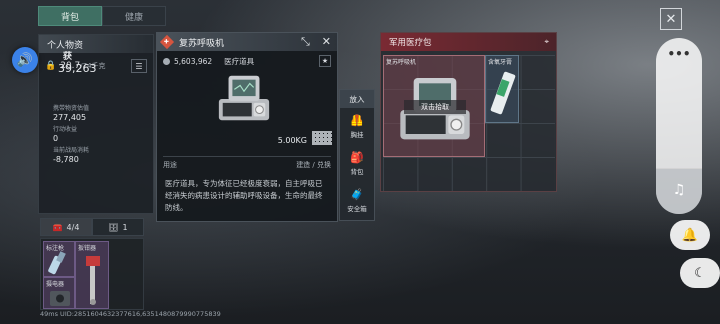  I want to click on bell-button: 🔔, so click(690, 235).